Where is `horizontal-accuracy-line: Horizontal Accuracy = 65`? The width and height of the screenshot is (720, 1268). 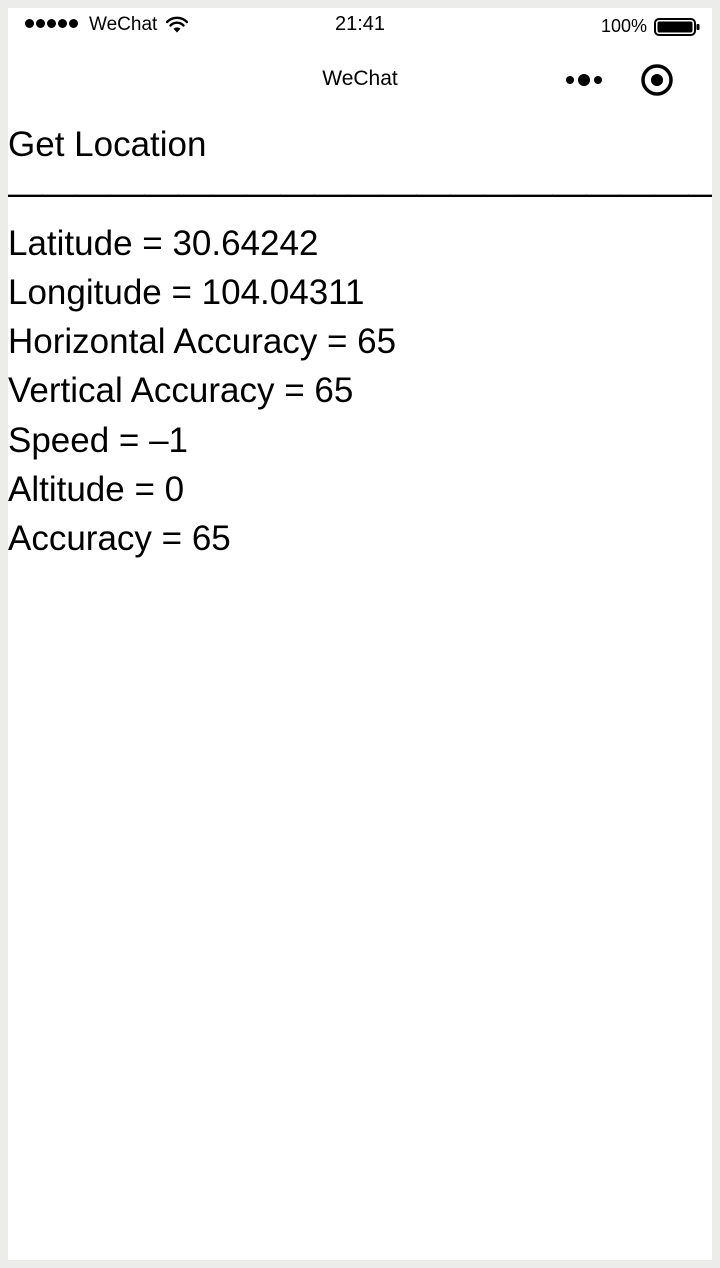 horizontal-accuracy-line: Horizontal Accuracy = 65 is located at coordinates (202, 342).